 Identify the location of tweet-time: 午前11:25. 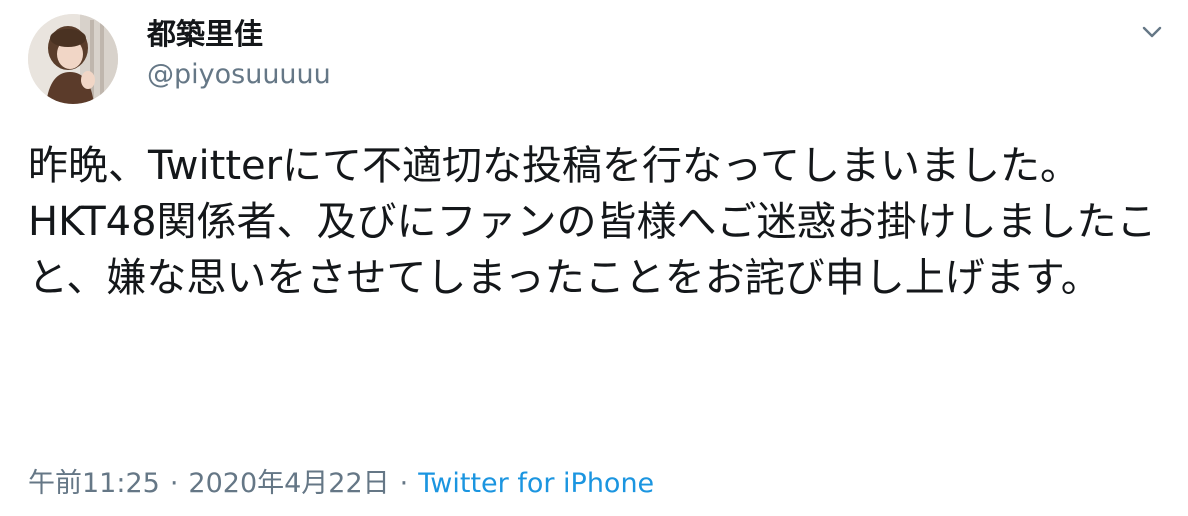
(94, 483).